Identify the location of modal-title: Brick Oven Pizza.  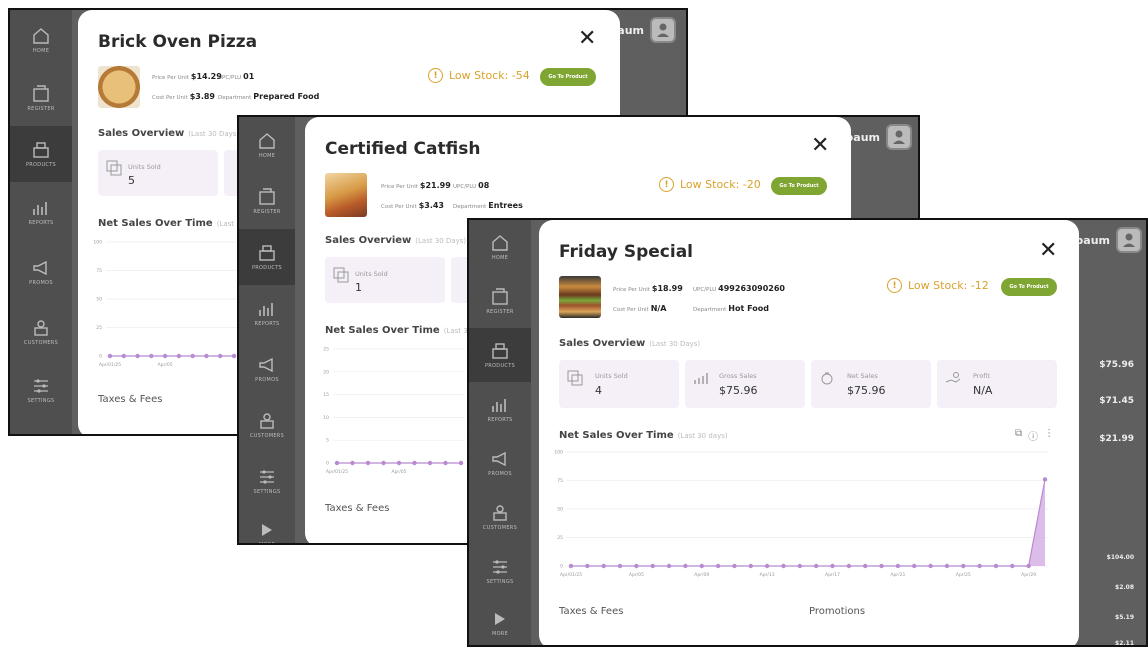
(178, 42).